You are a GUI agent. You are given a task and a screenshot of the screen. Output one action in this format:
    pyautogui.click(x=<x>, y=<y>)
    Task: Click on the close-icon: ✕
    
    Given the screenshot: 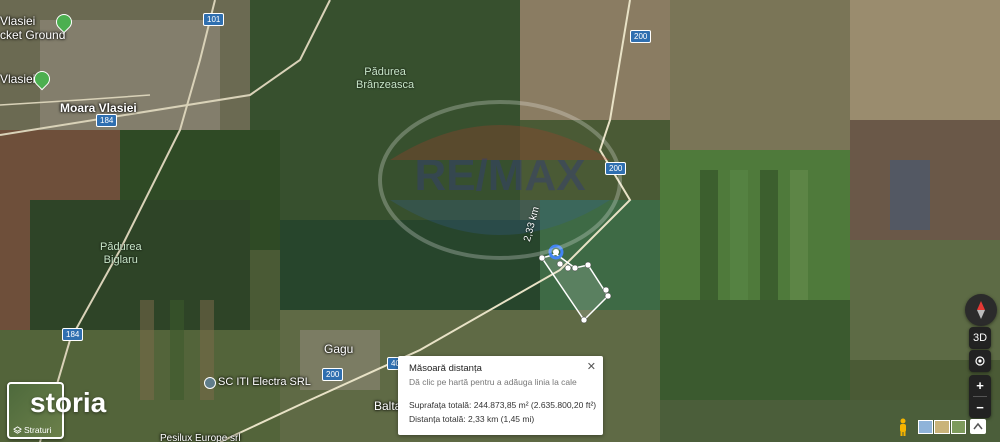 What is the action you would take?
    pyautogui.click(x=591, y=366)
    